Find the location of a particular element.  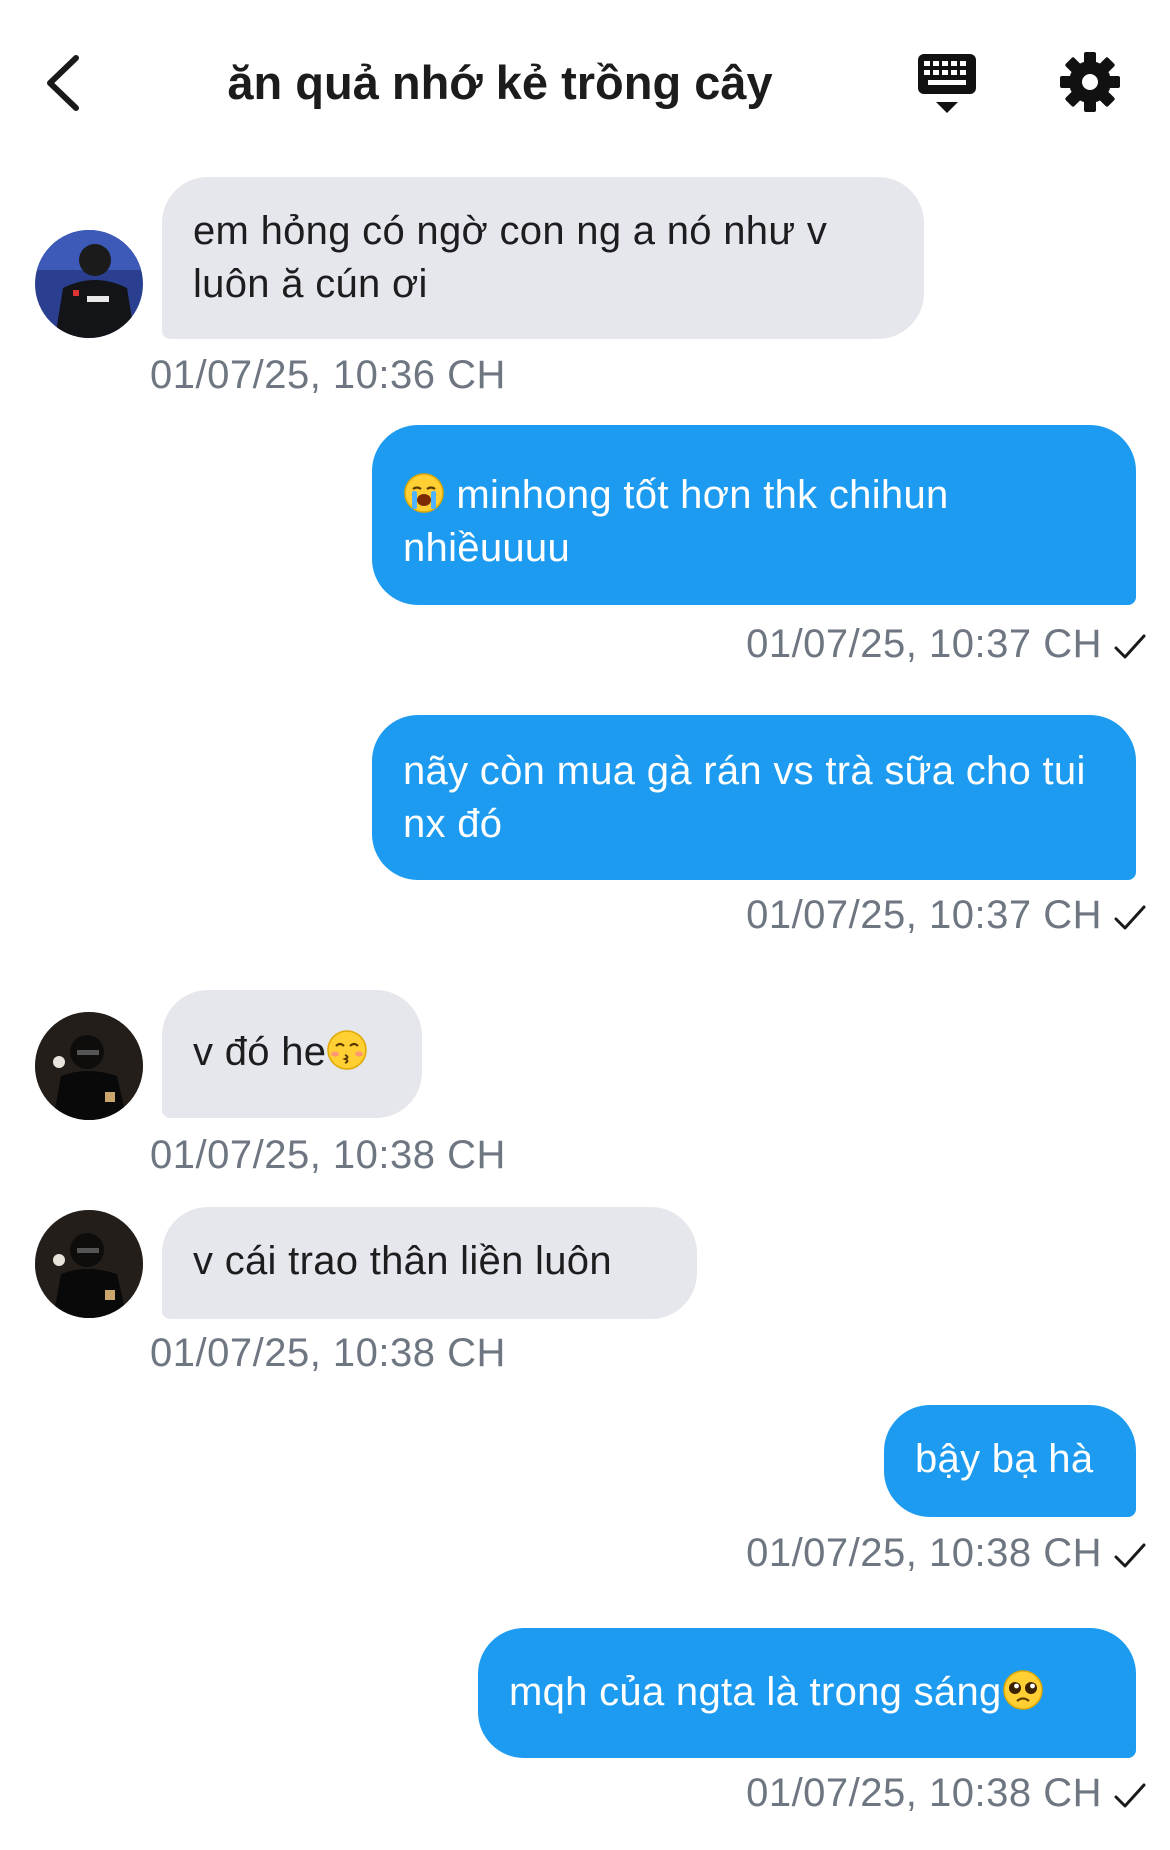

message-text: mqh của ngta là trong sáng is located at coordinates (755, 1692).